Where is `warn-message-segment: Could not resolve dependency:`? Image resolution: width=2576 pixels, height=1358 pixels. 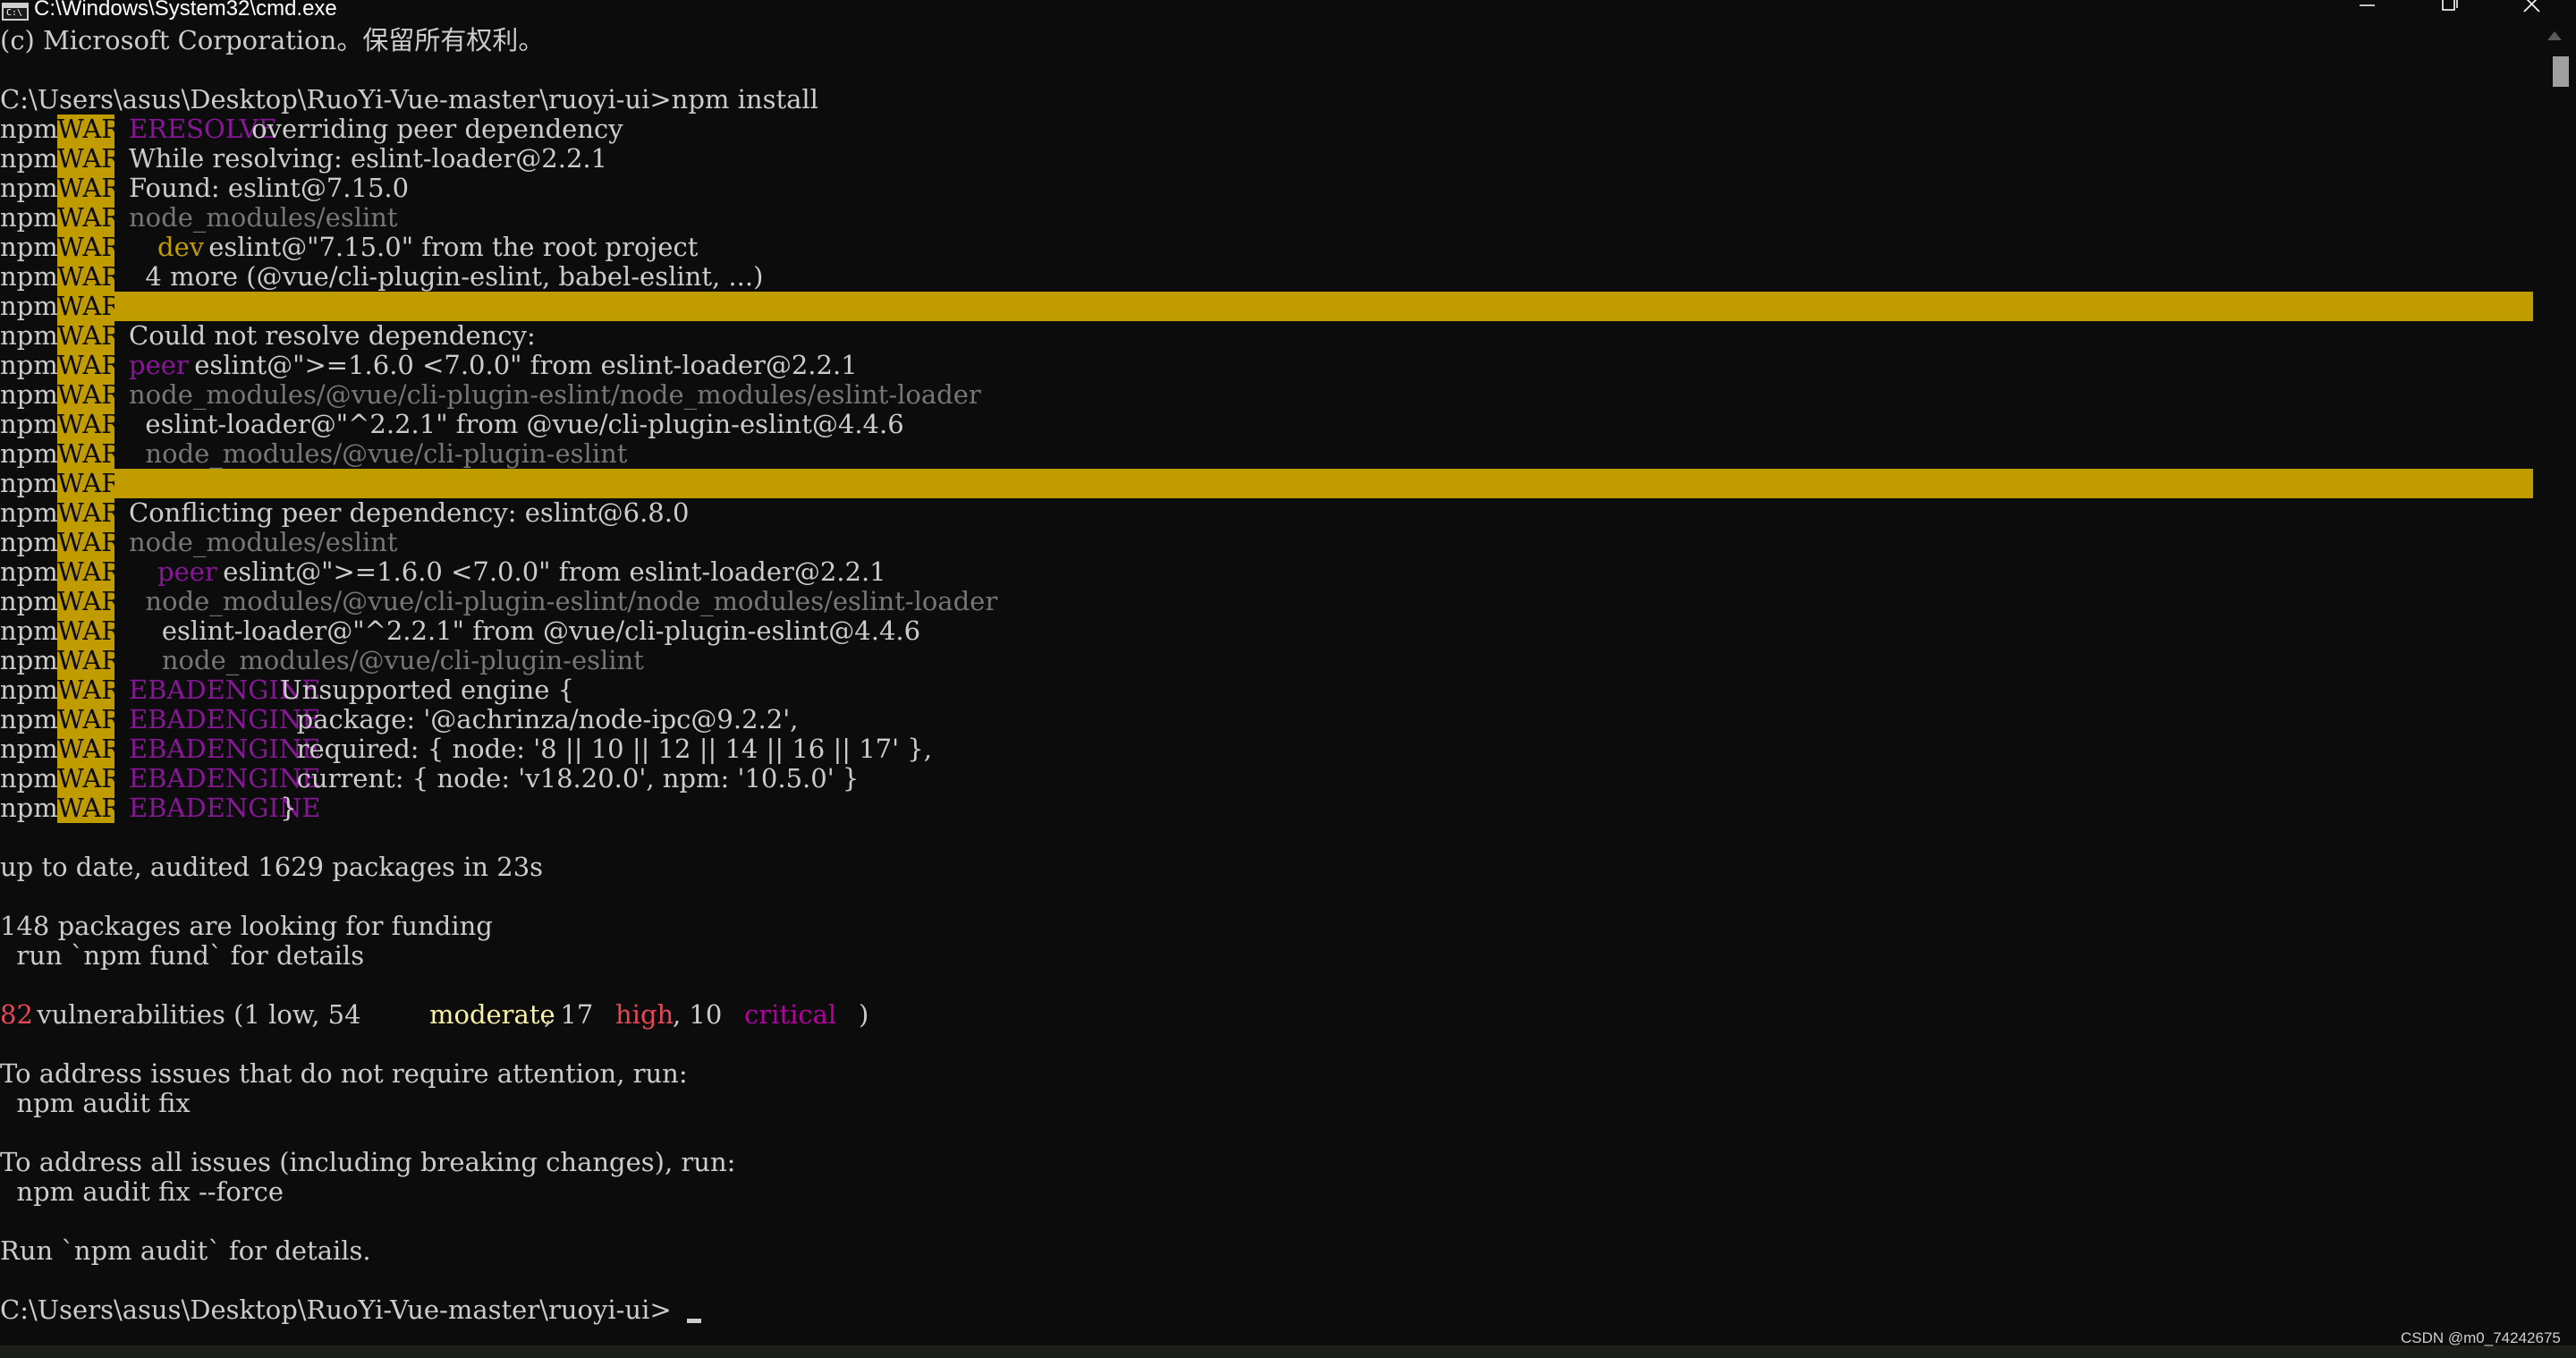 warn-message-segment: Could not resolve dependency: is located at coordinates (332, 335).